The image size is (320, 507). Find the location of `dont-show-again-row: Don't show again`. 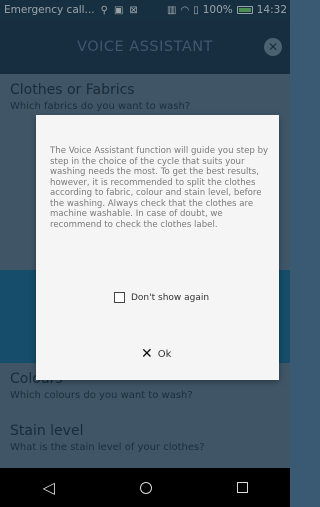

dont-show-again-row: Don't show again is located at coordinates (161, 297).